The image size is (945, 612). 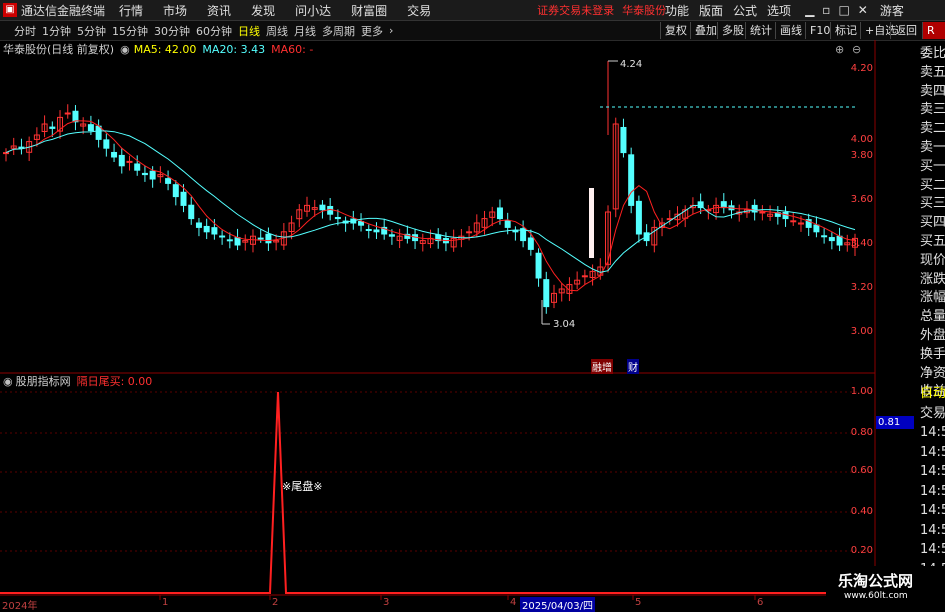 What do you see at coordinates (575, 10) in the screenshot?
I see `login-status: 证券交易未登录` at bounding box center [575, 10].